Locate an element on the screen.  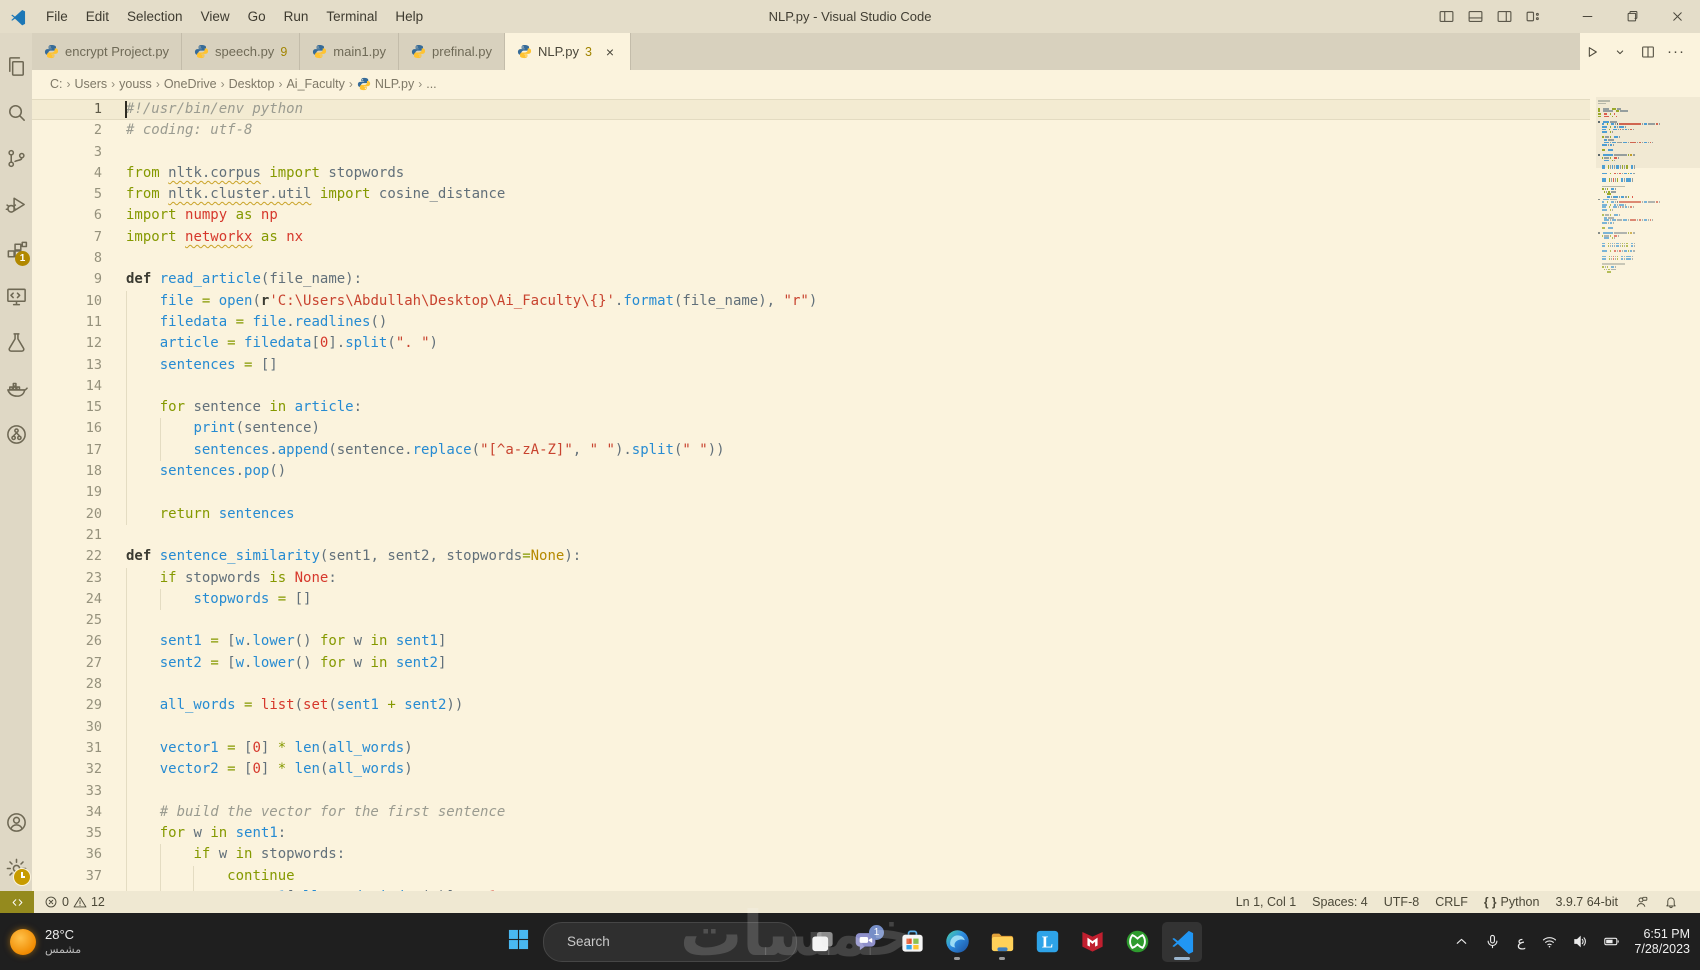
weather-widget: 28°C مشمس is located at coordinates (45, 942).